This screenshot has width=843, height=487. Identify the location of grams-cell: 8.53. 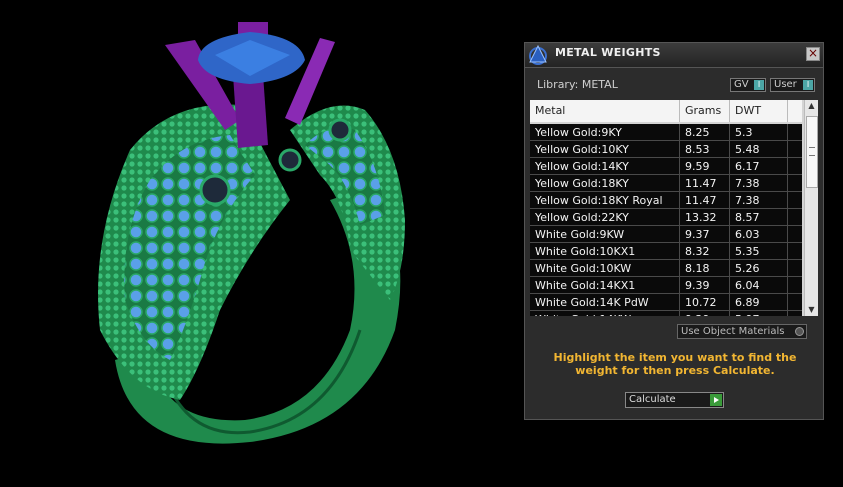
(705, 149).